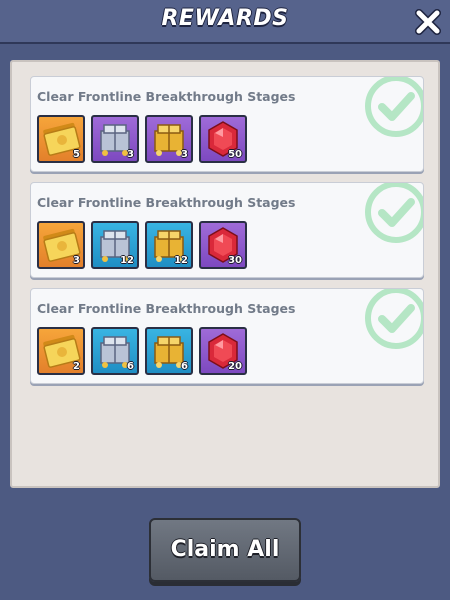 The width and height of the screenshot is (450, 600). What do you see at coordinates (235, 366) in the screenshot?
I see `item-quantity: 20` at bounding box center [235, 366].